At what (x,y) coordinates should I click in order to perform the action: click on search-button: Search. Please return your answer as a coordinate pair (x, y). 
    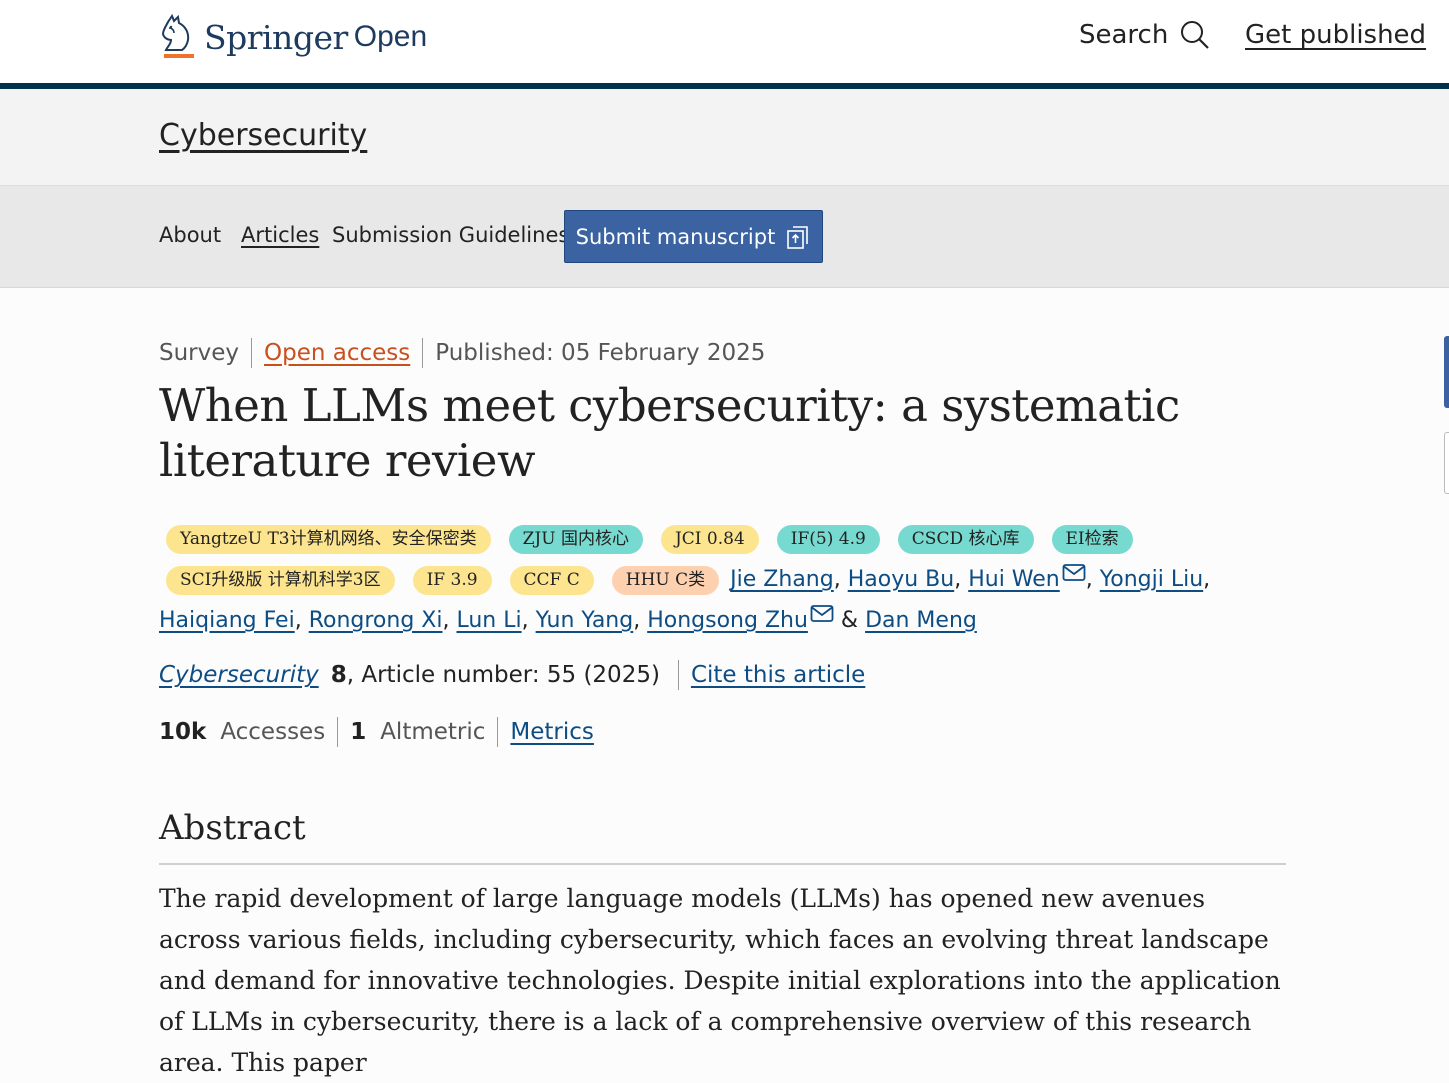
    Looking at the image, I should click on (1144, 35).